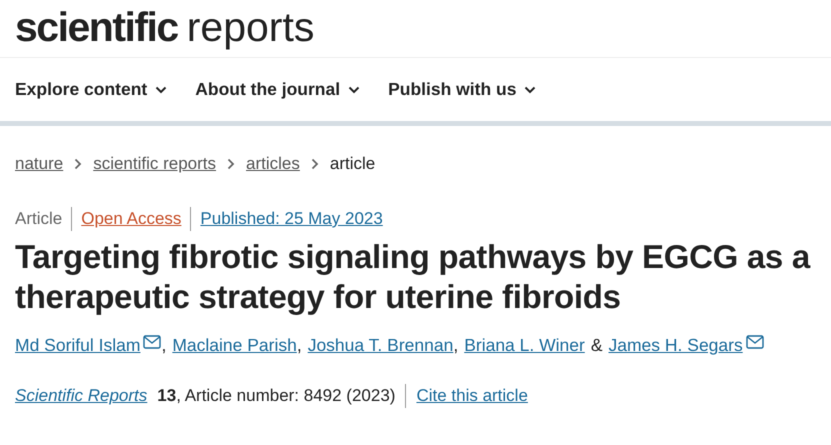  Describe the element at coordinates (91, 89) in the screenshot. I see `nav-menu-button: Explore content` at that location.